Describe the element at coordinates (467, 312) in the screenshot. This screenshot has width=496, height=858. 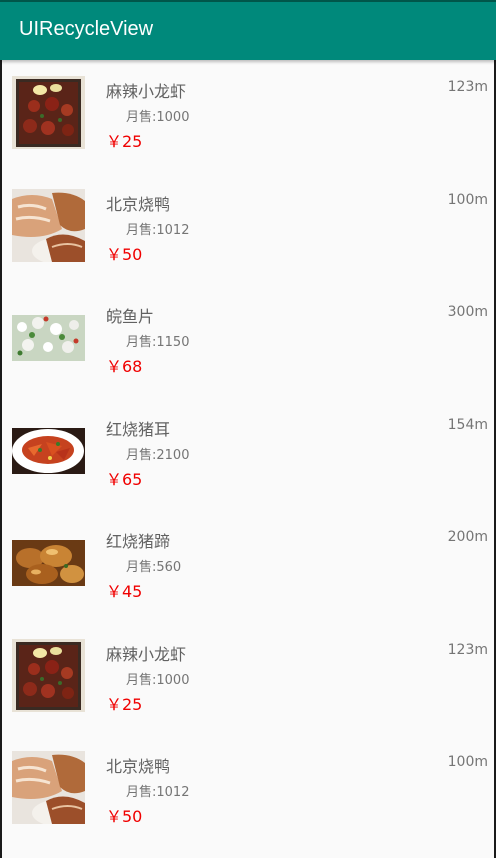
I see `item-distance: 300m` at that location.